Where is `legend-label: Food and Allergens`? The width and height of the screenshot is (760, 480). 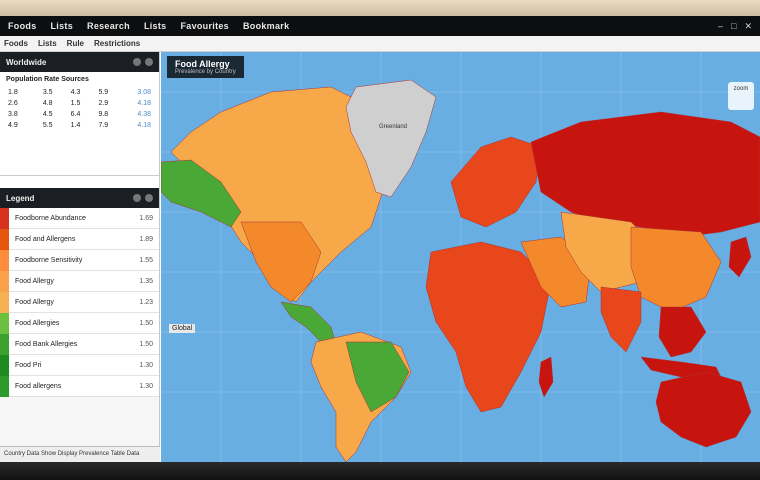
legend-label: Food and Allergens is located at coordinates (45, 239).